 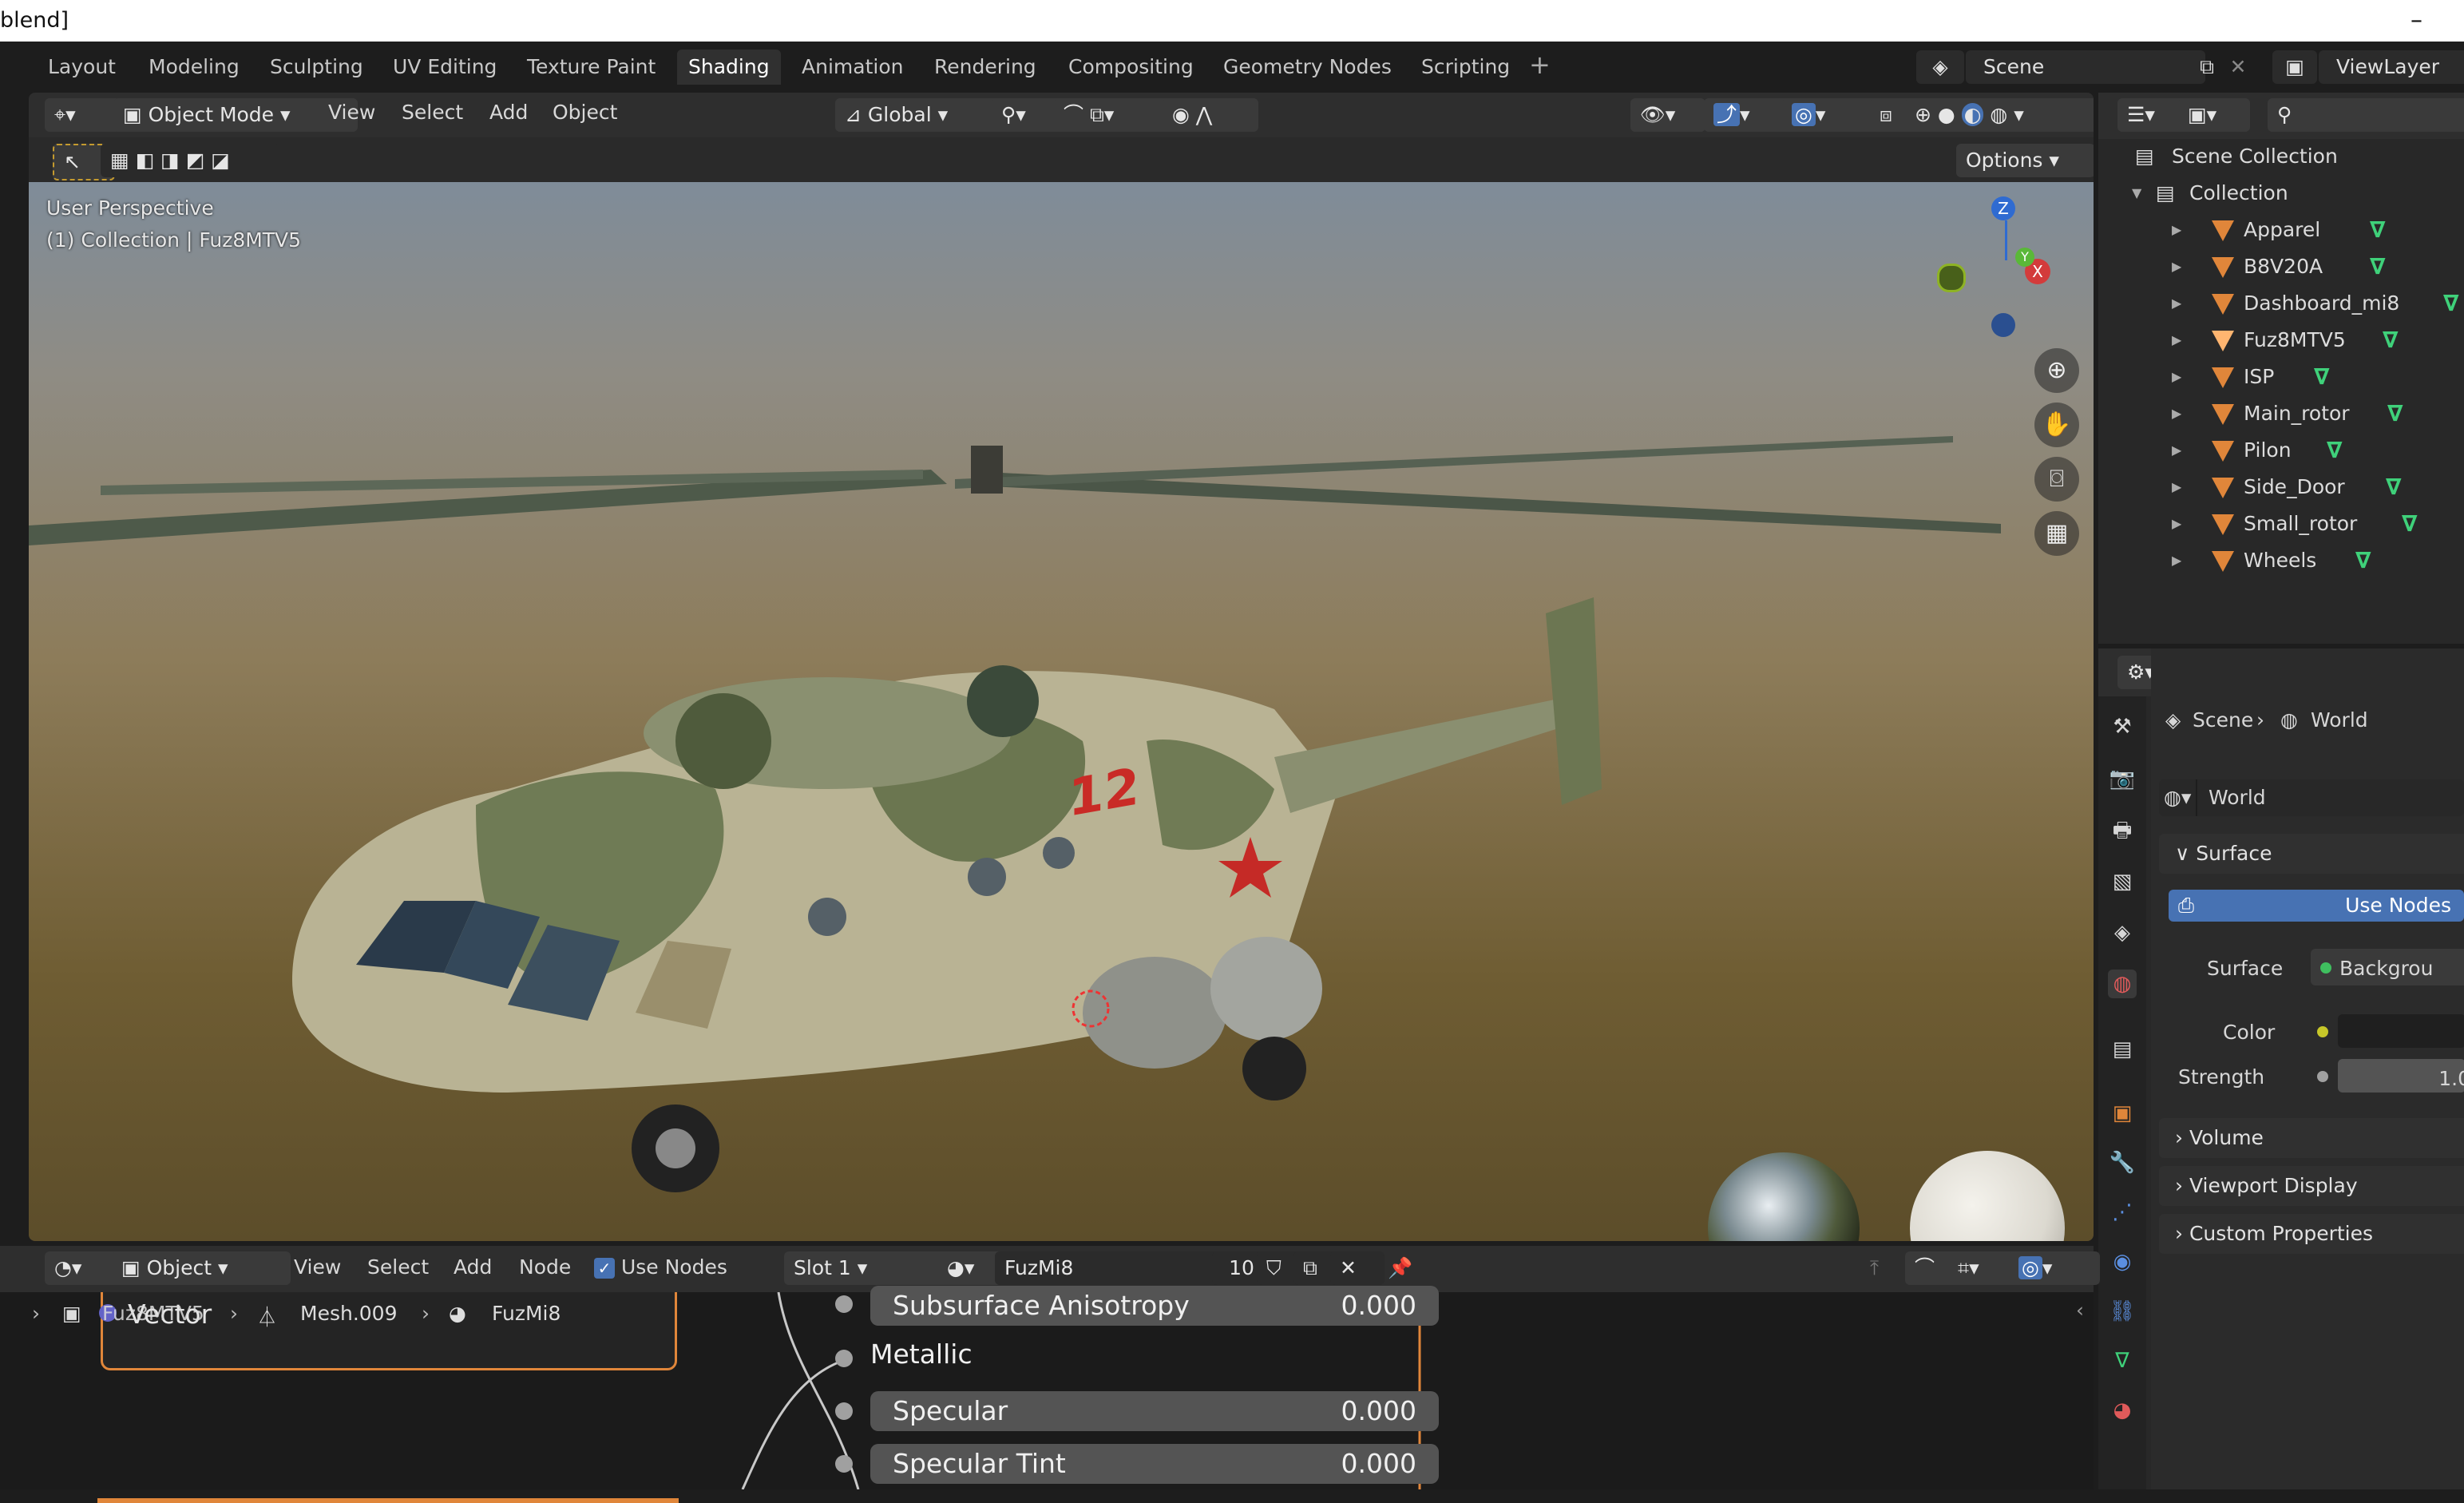 What do you see at coordinates (351, 112) in the screenshot?
I see `menu-view: View` at bounding box center [351, 112].